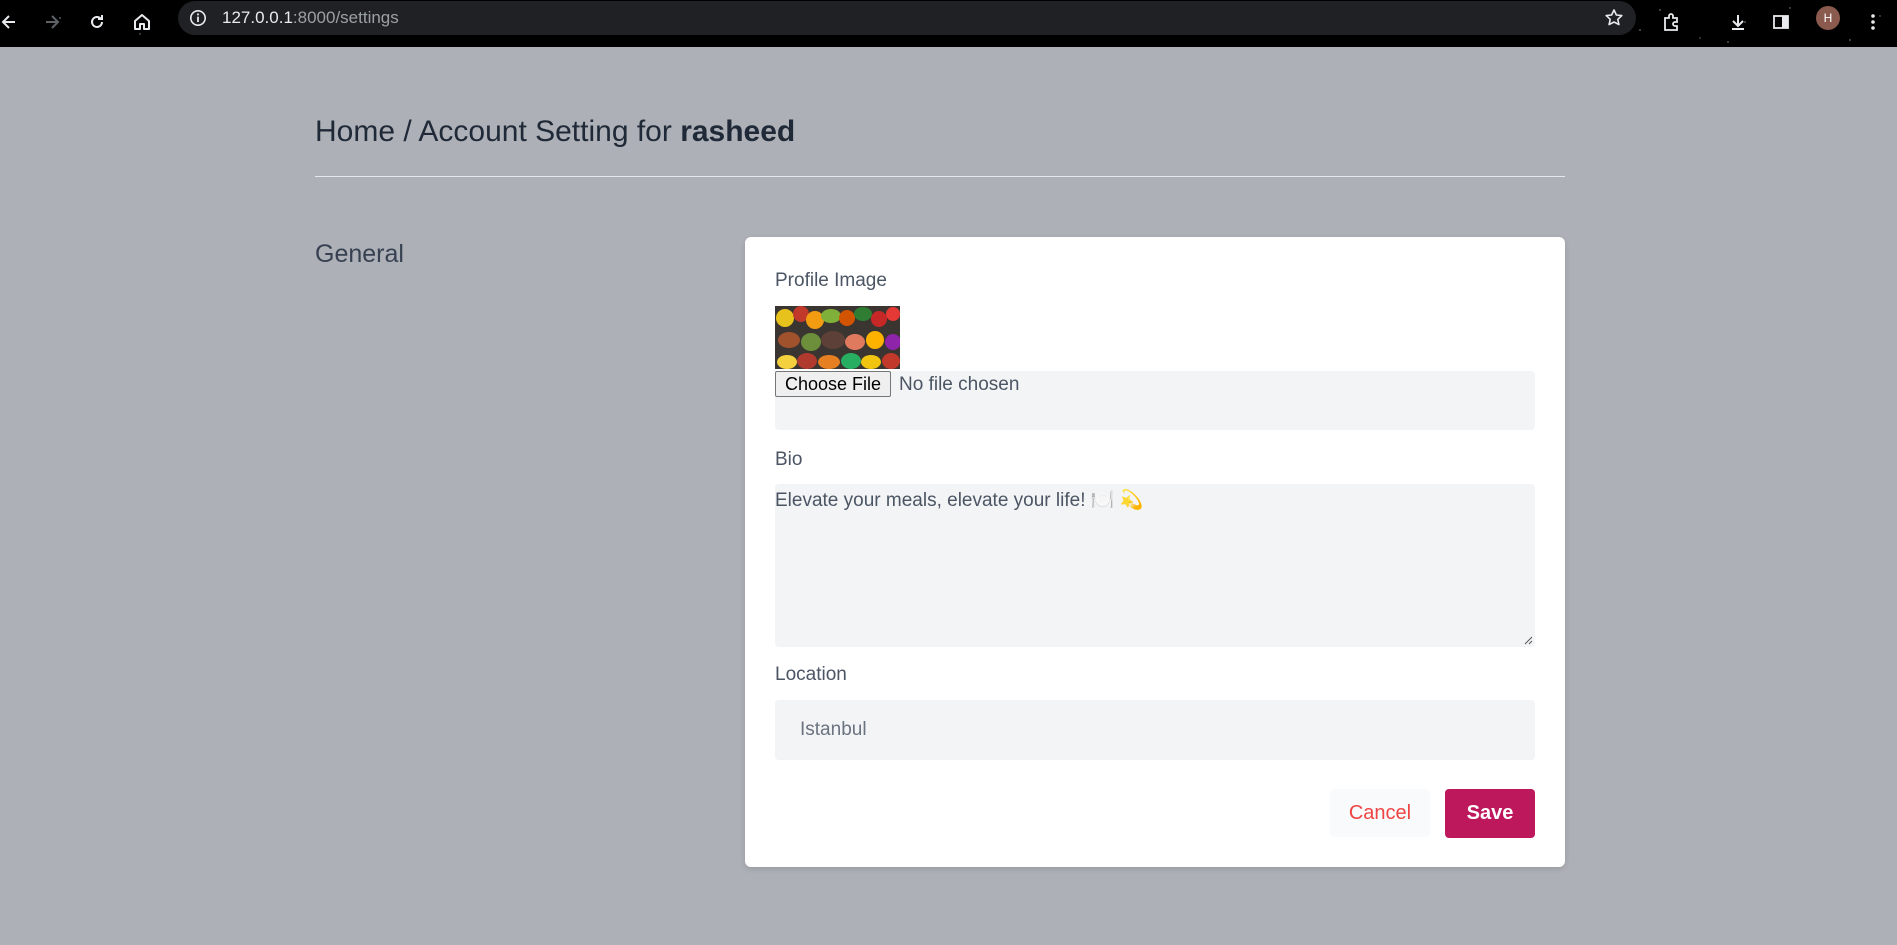  Describe the element at coordinates (789, 459) in the screenshot. I see `bio-label: Bio` at that location.